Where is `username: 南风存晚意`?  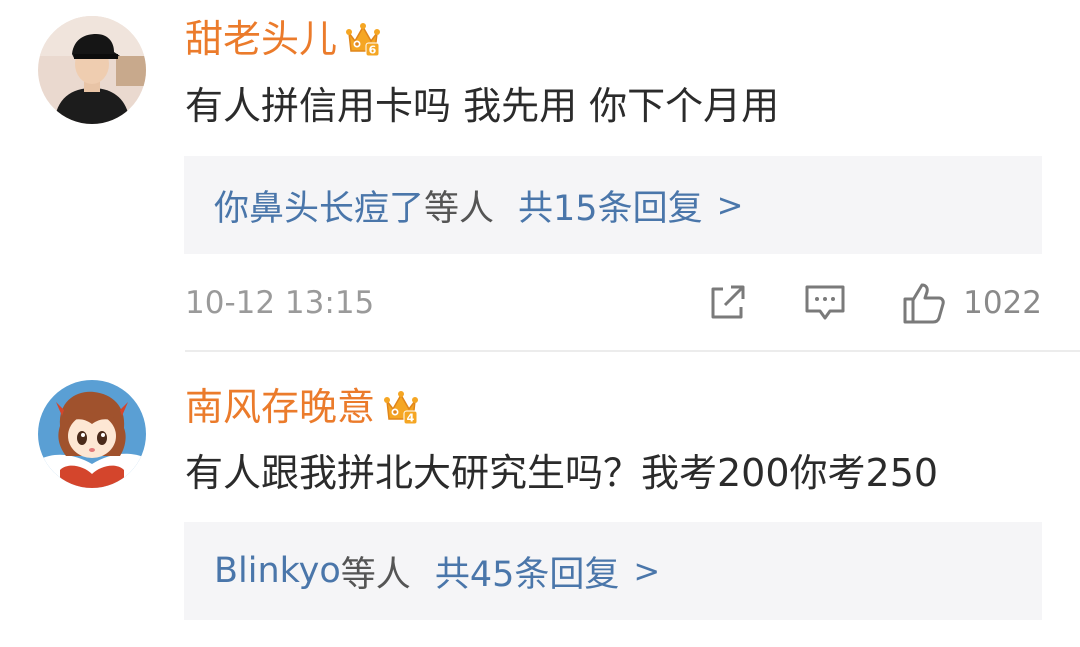 username: 南风存晚意 is located at coordinates (280, 407).